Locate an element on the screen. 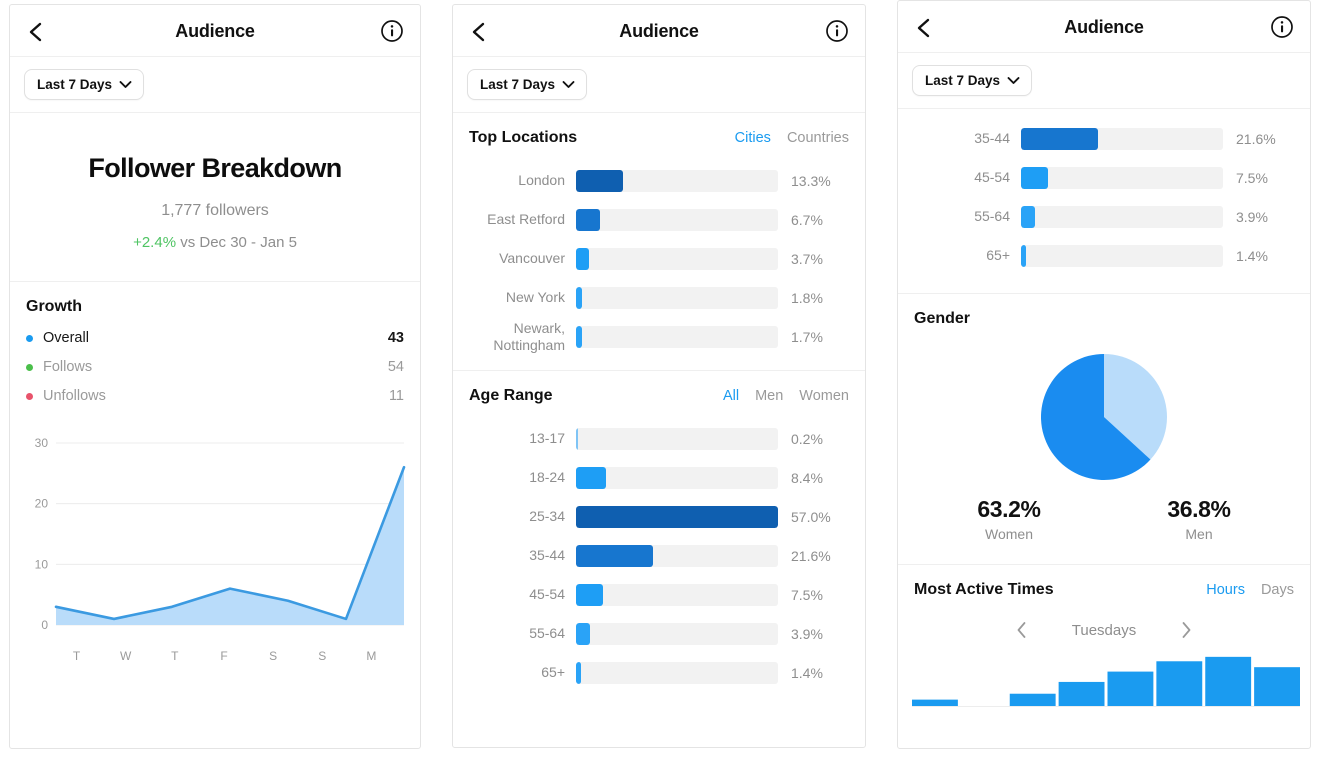  legend-dot-follows is located at coordinates (29, 367).